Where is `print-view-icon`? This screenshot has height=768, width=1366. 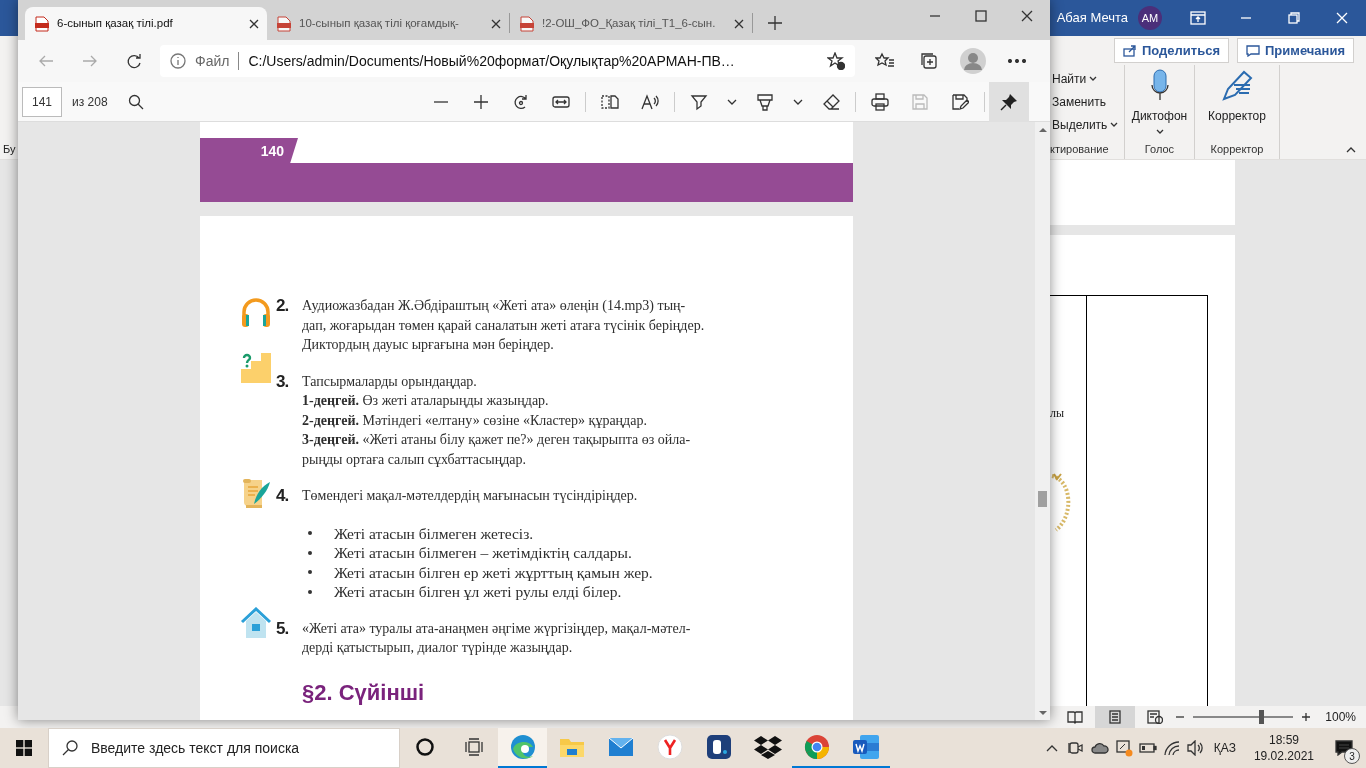
print-view-icon is located at coordinates (1115, 717).